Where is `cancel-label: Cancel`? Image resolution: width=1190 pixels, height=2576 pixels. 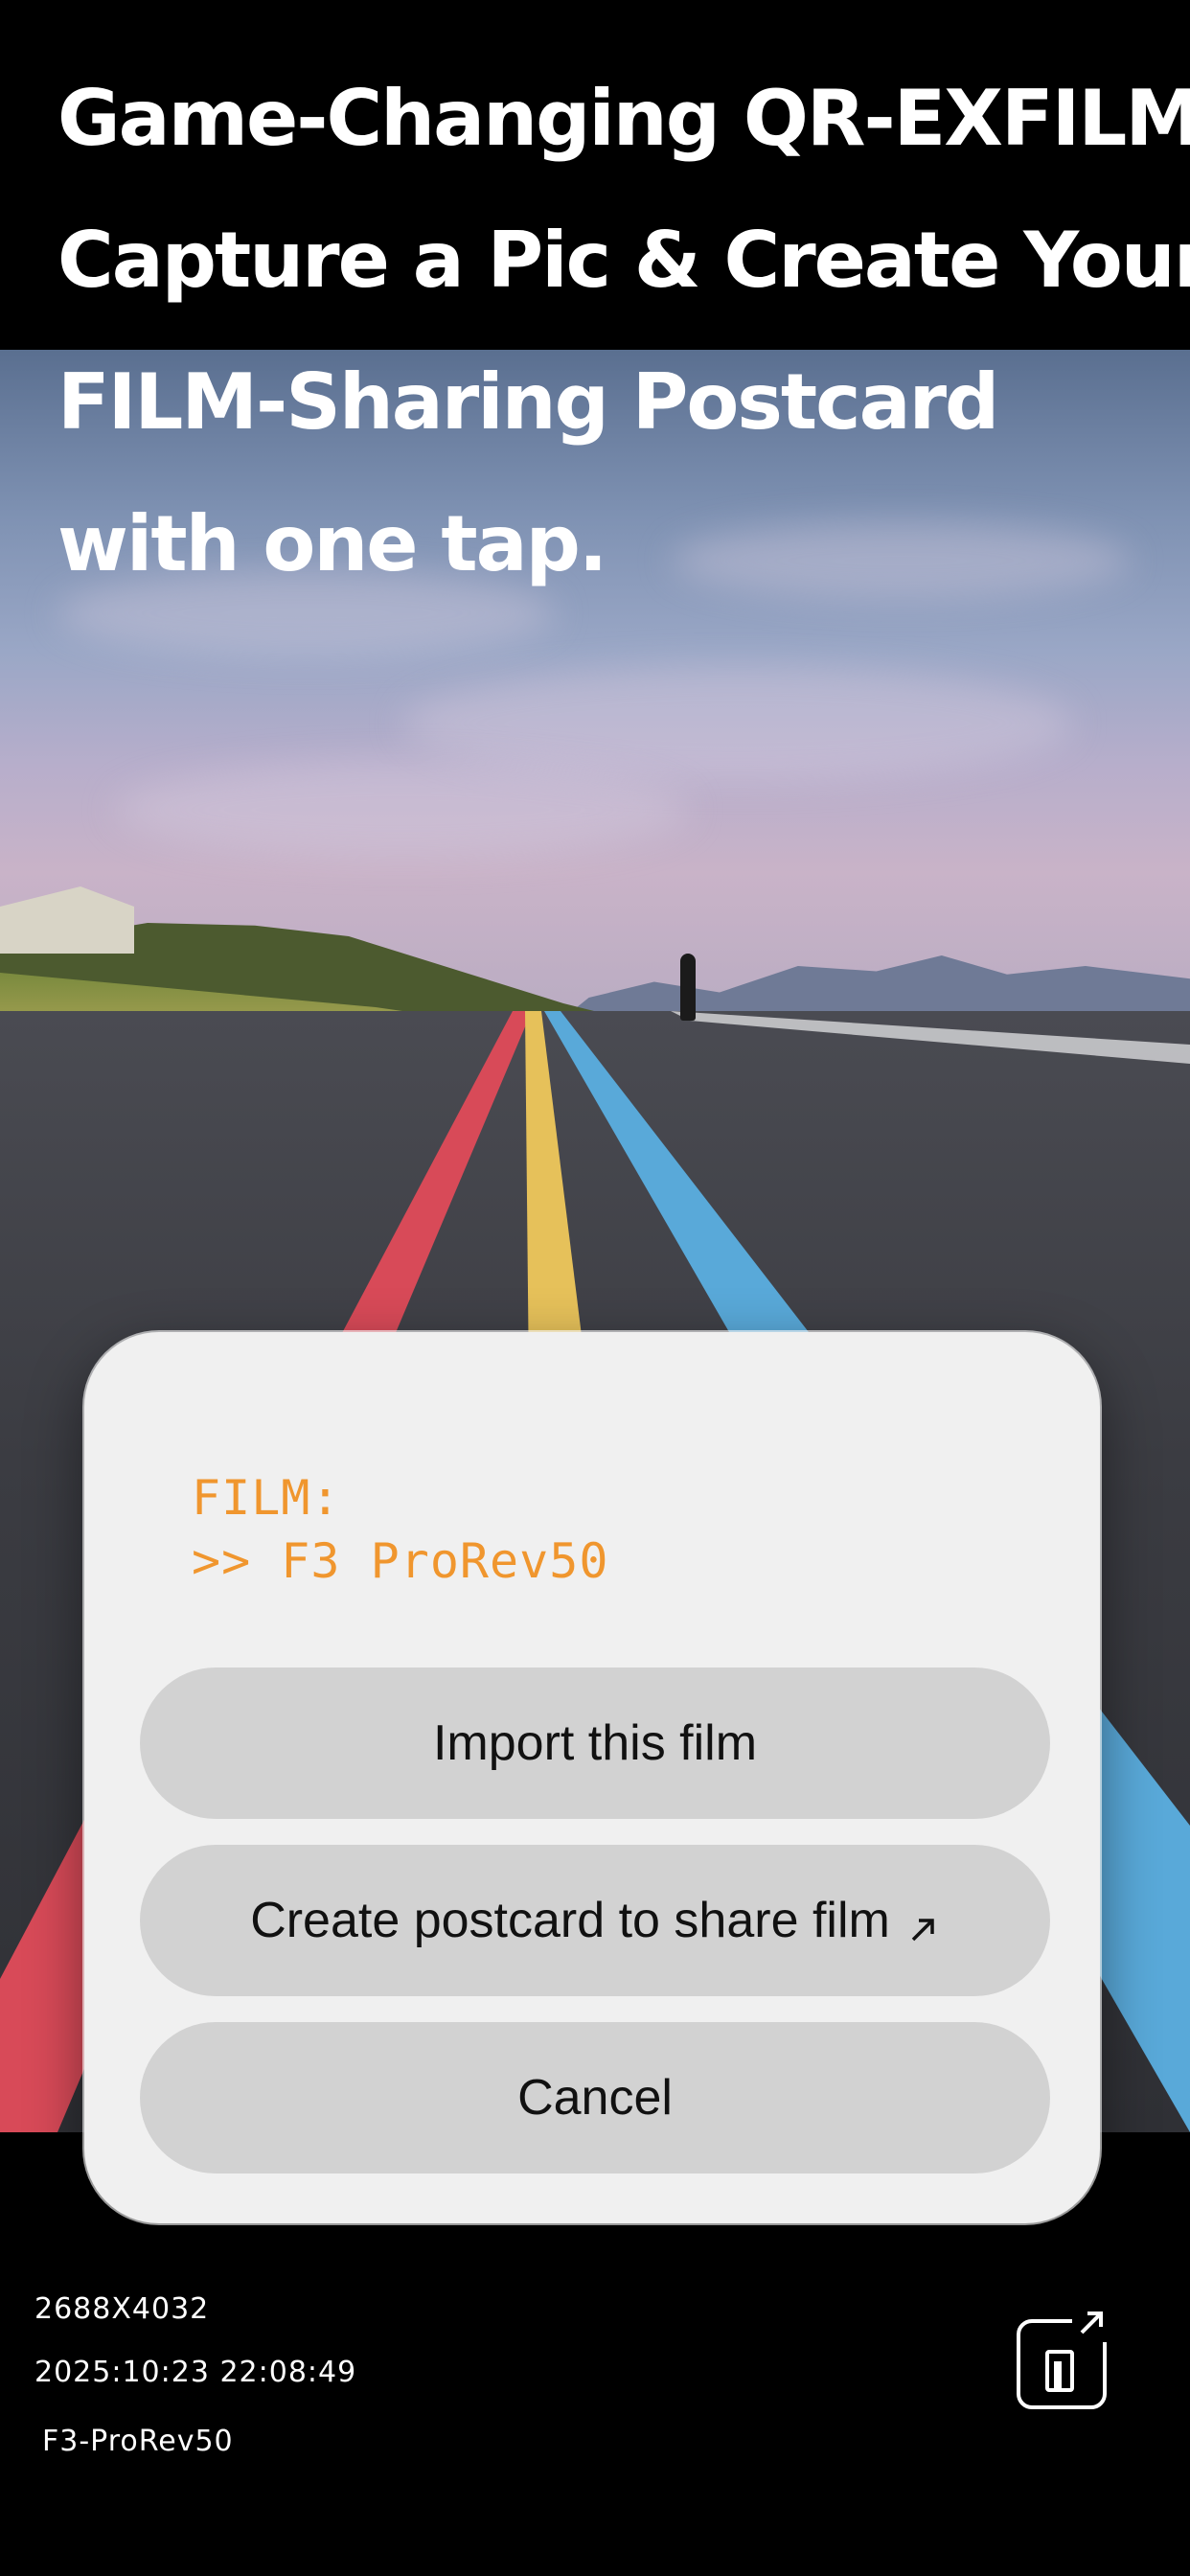
cancel-label: Cancel is located at coordinates (595, 2098).